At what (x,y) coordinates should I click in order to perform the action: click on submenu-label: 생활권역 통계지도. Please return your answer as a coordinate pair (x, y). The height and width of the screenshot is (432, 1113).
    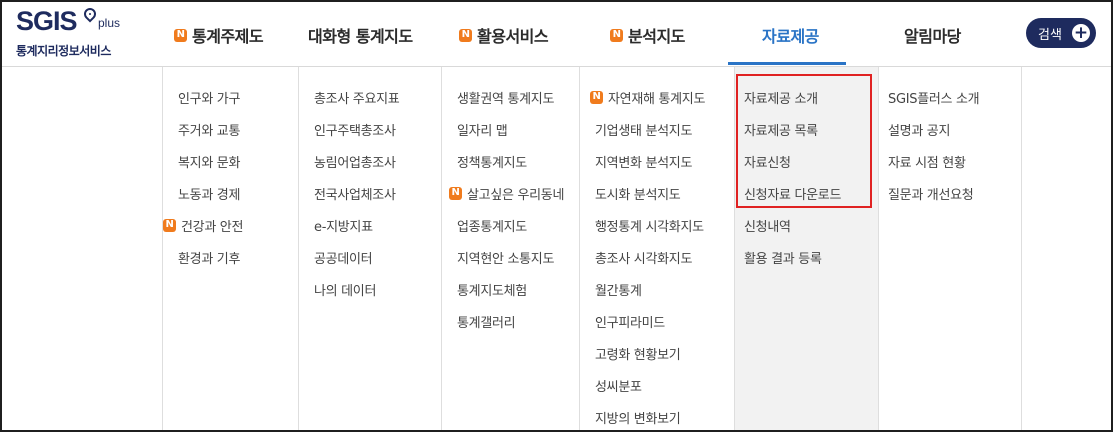
    Looking at the image, I should click on (506, 99).